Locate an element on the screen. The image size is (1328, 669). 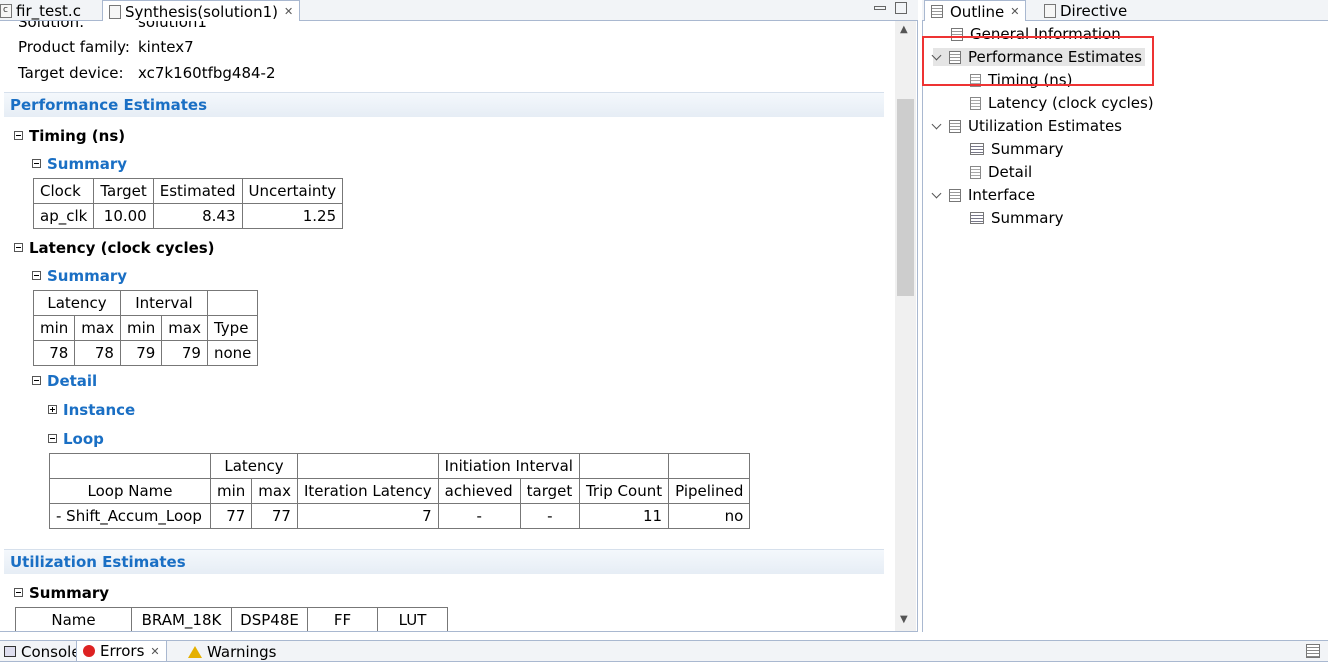
outline-item-utilization: Utilization Estimates is located at coordinates (1026, 126).